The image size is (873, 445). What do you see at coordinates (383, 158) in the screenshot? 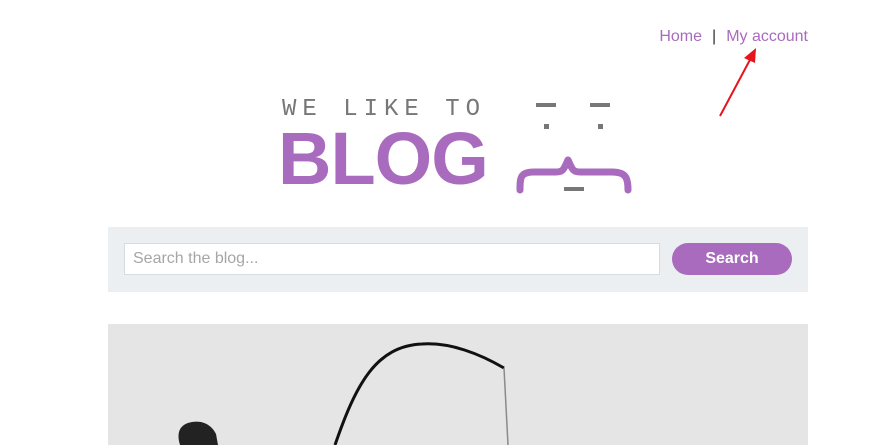
I see `logo-title: BLOG` at bounding box center [383, 158].